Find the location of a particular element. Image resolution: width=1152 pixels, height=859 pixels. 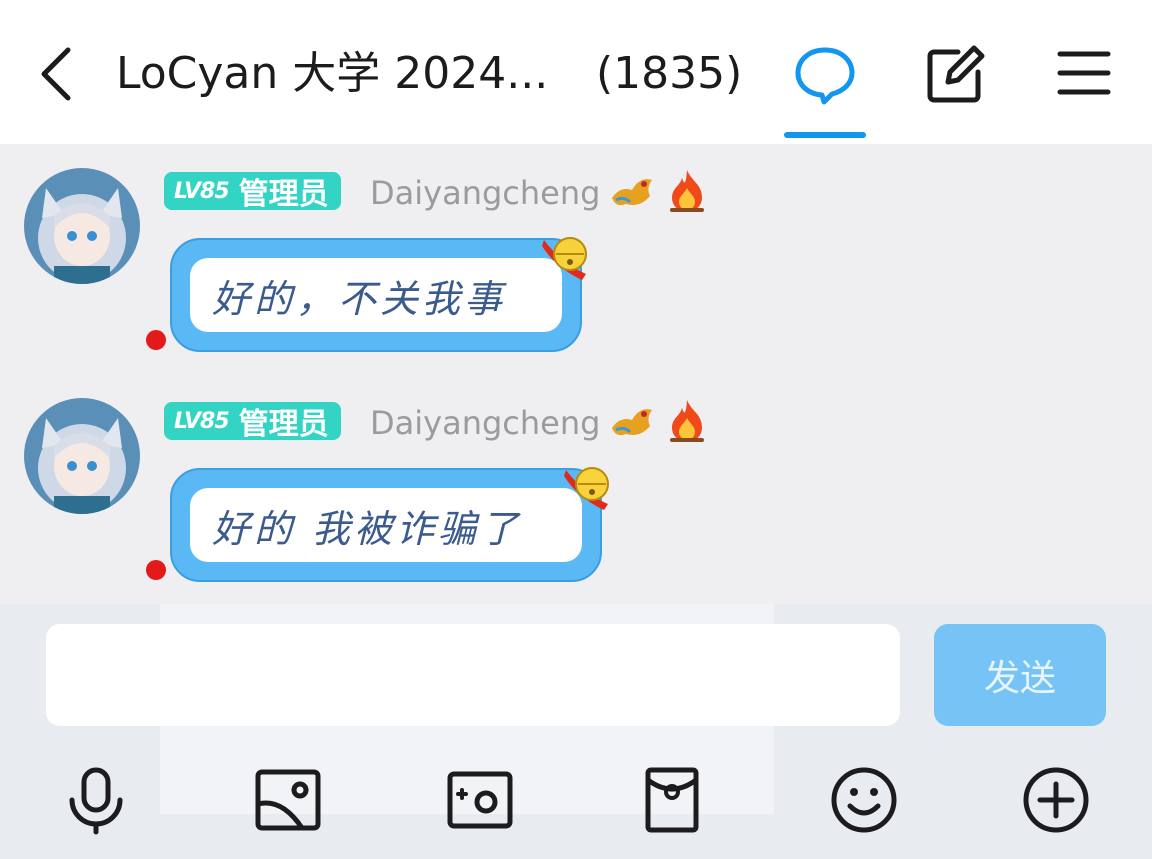

menu-icon is located at coordinates (1084, 73).